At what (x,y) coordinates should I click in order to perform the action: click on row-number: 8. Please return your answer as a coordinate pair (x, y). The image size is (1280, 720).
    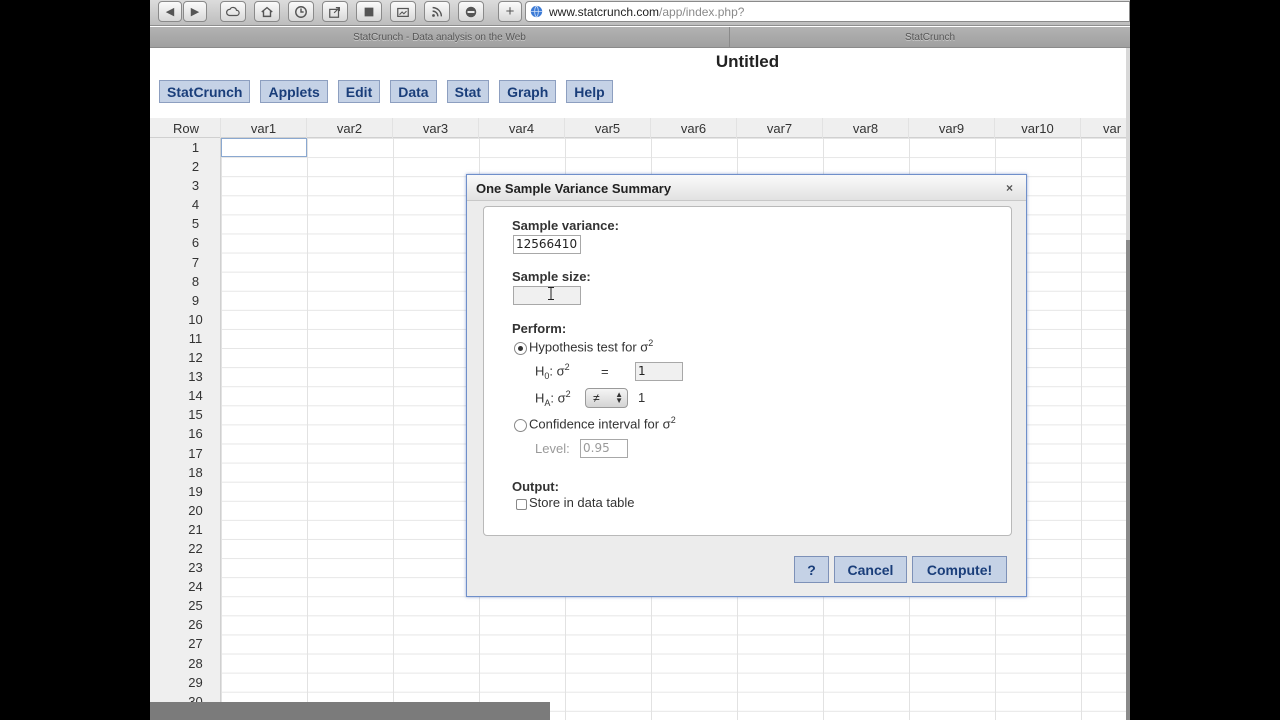
    Looking at the image, I should click on (185, 281).